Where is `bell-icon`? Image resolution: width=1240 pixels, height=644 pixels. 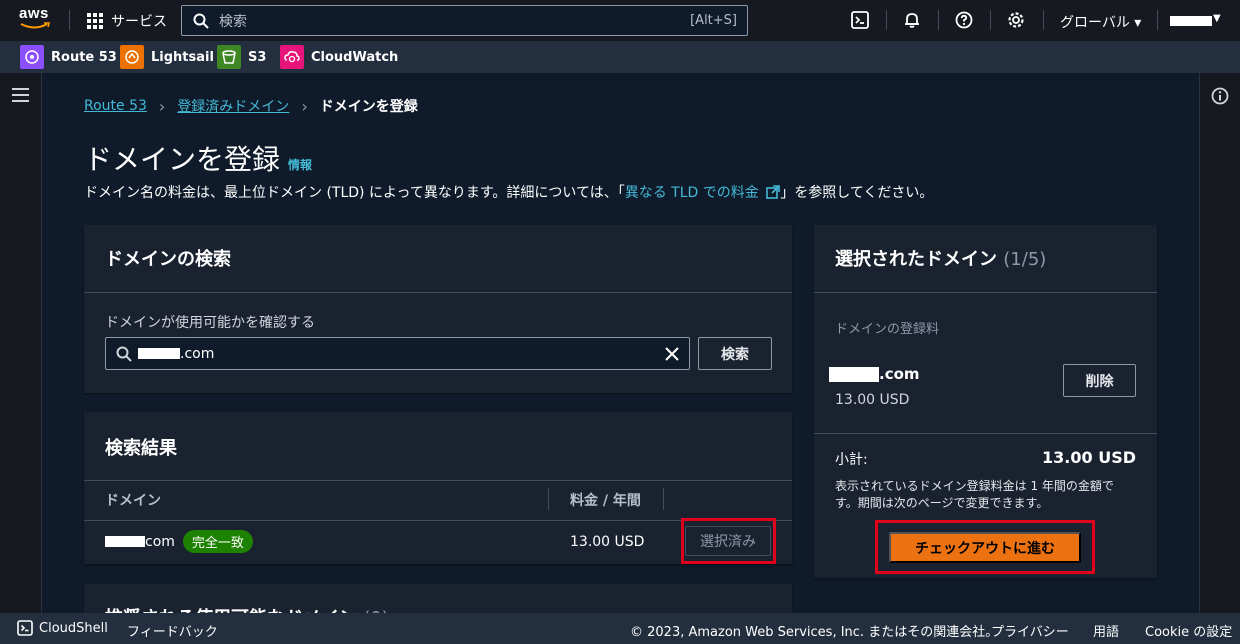
bell-icon is located at coordinates (912, 20).